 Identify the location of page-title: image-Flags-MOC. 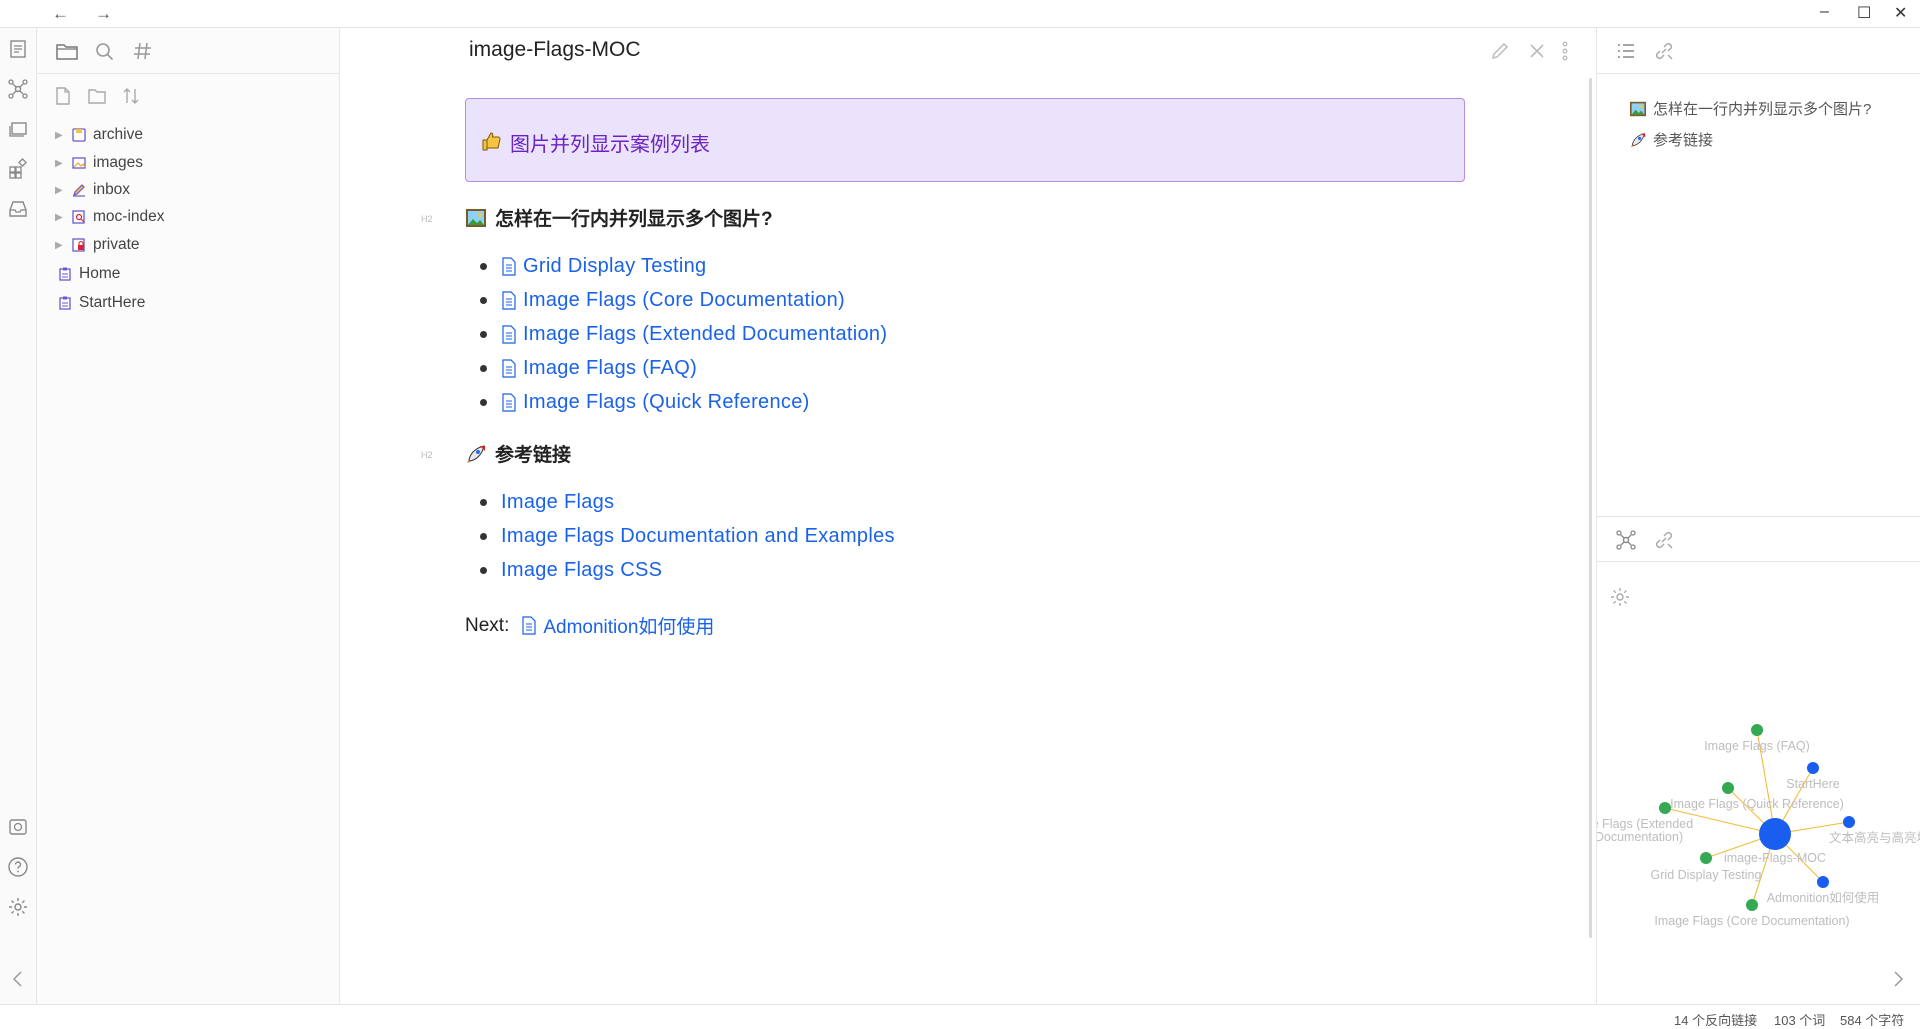
(555, 50).